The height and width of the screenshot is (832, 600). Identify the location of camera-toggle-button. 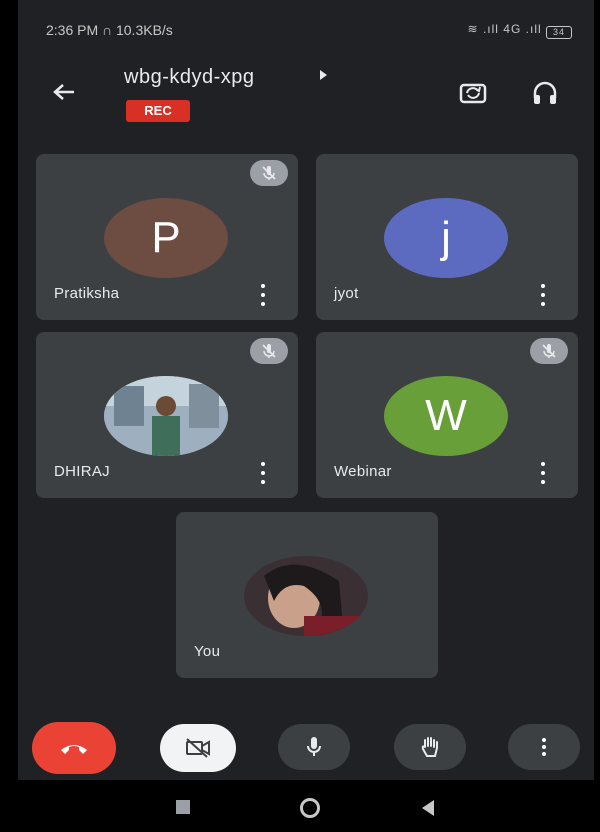
(198, 748).